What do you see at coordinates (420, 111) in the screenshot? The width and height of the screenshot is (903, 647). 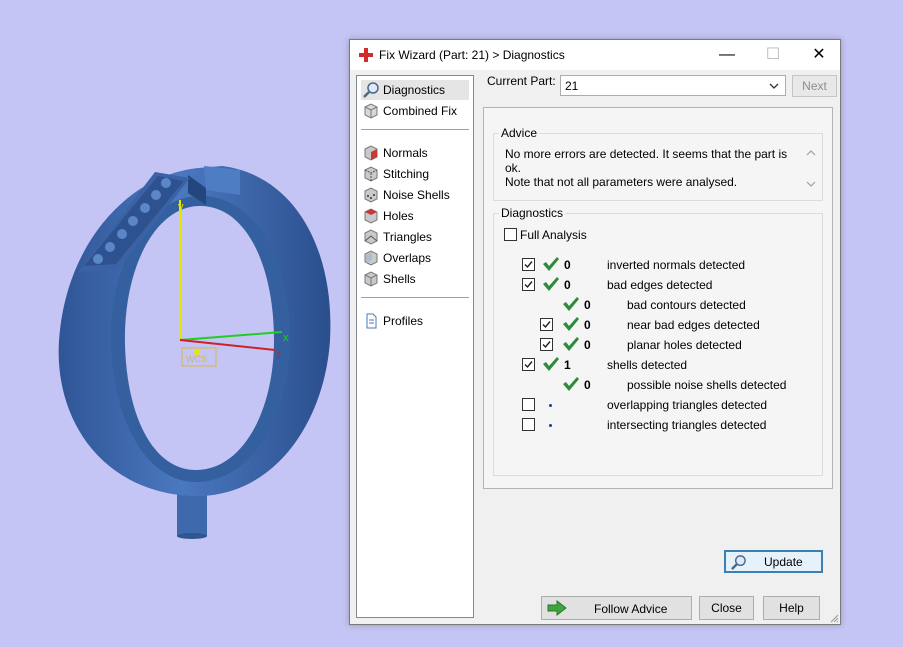 I see `nav-item-label: Combined Fix` at bounding box center [420, 111].